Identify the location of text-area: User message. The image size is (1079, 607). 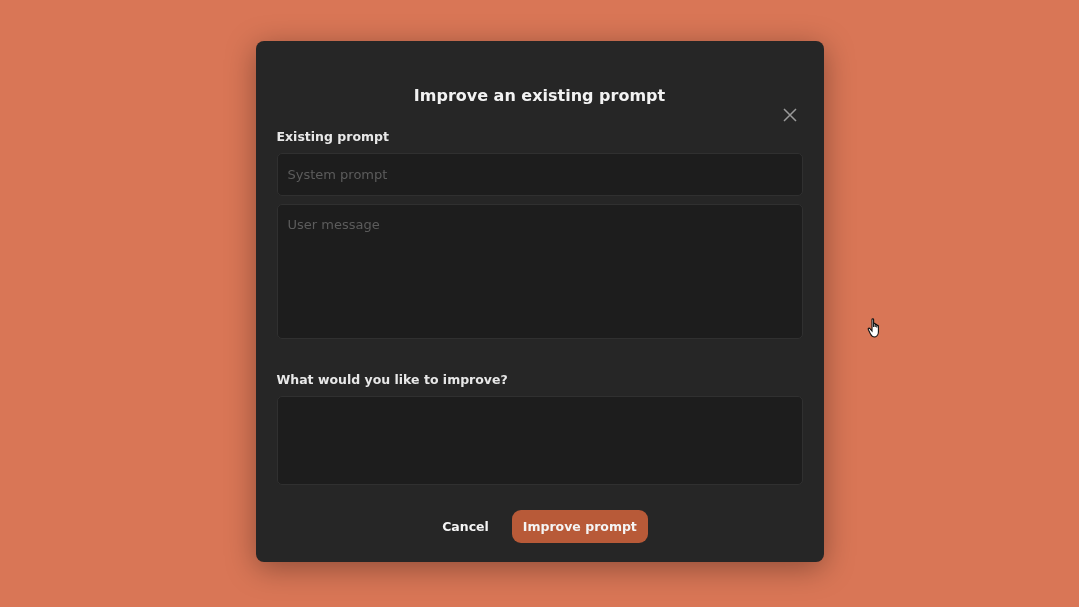
(539, 271).